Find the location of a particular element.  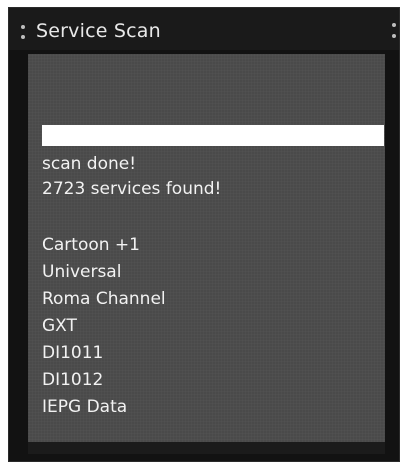

window-title: Service Scan is located at coordinates (98, 31).